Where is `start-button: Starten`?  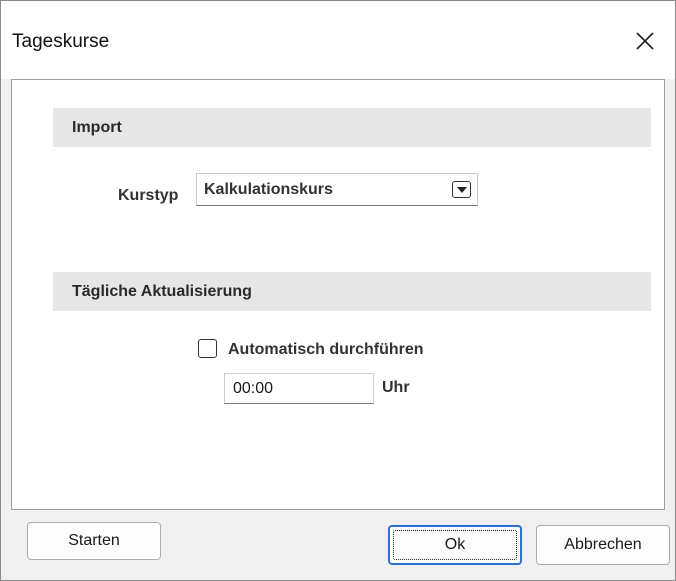
start-button: Starten is located at coordinates (94, 541).